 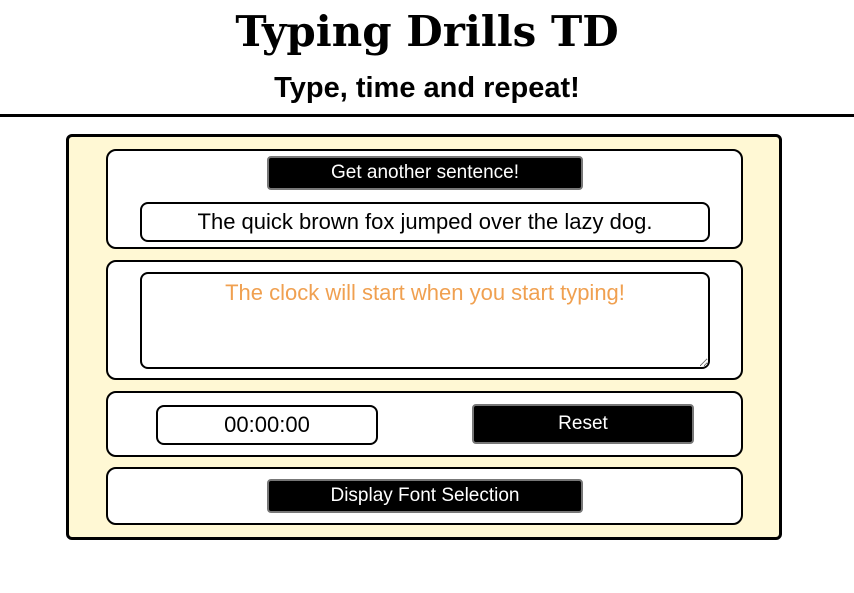 What do you see at coordinates (583, 424) in the screenshot?
I see `reset-button: Reset` at bounding box center [583, 424].